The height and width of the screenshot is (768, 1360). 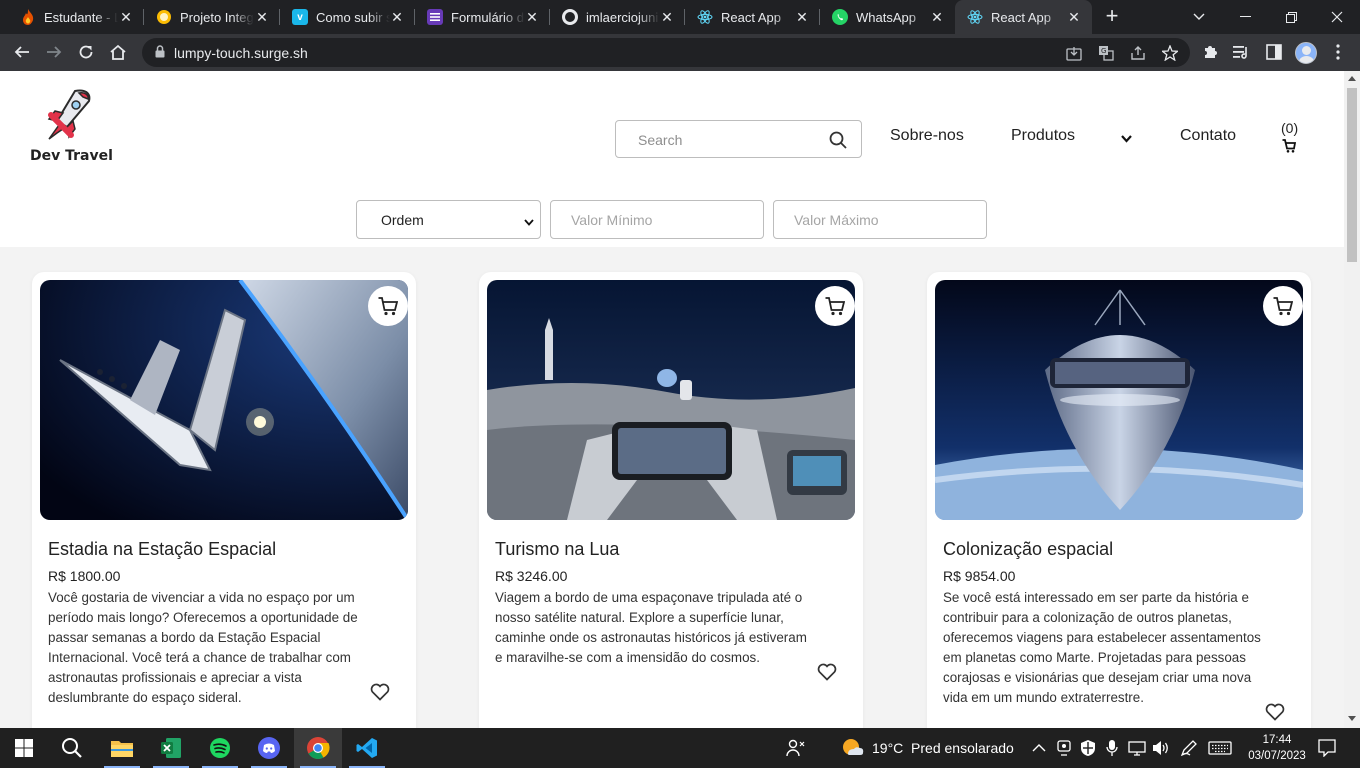 What do you see at coordinates (1021, 17) in the screenshot?
I see `tab-title: React App` at bounding box center [1021, 17].